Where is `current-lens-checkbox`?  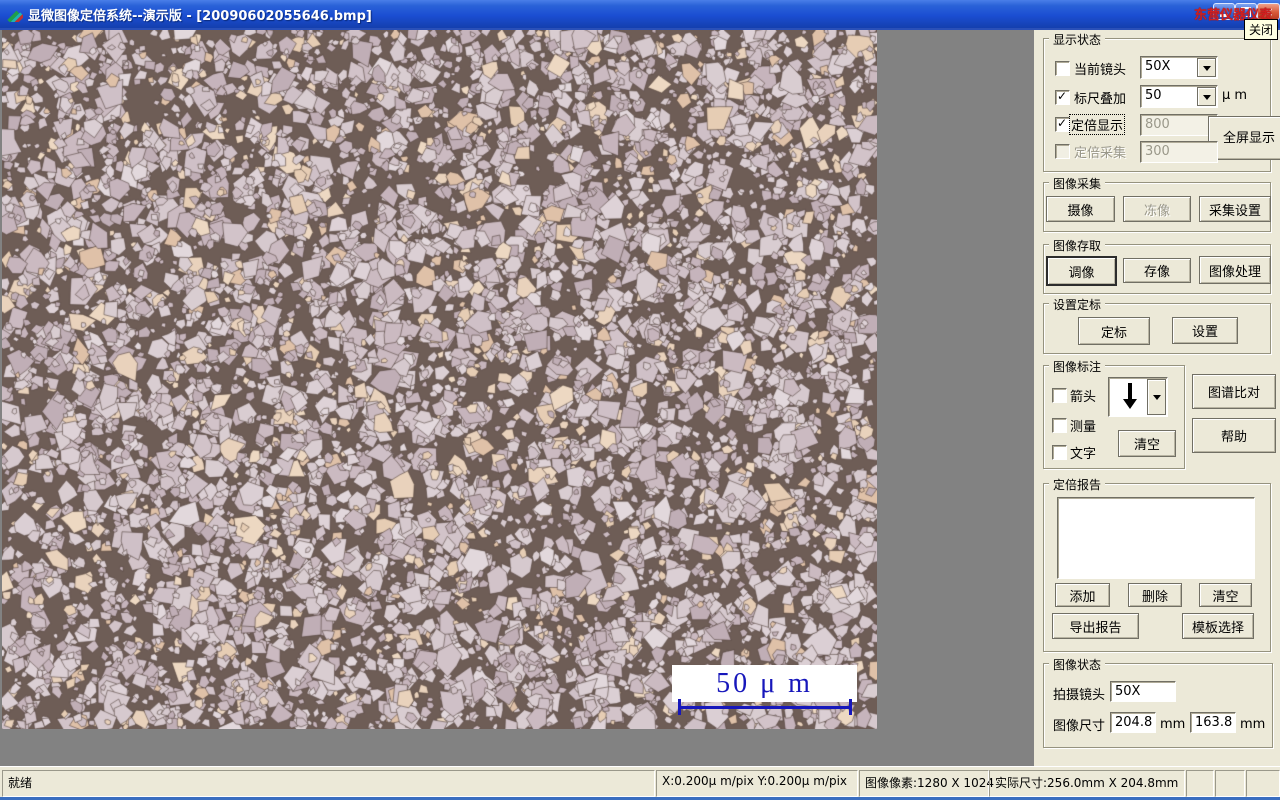 current-lens-checkbox is located at coordinates (1062, 68).